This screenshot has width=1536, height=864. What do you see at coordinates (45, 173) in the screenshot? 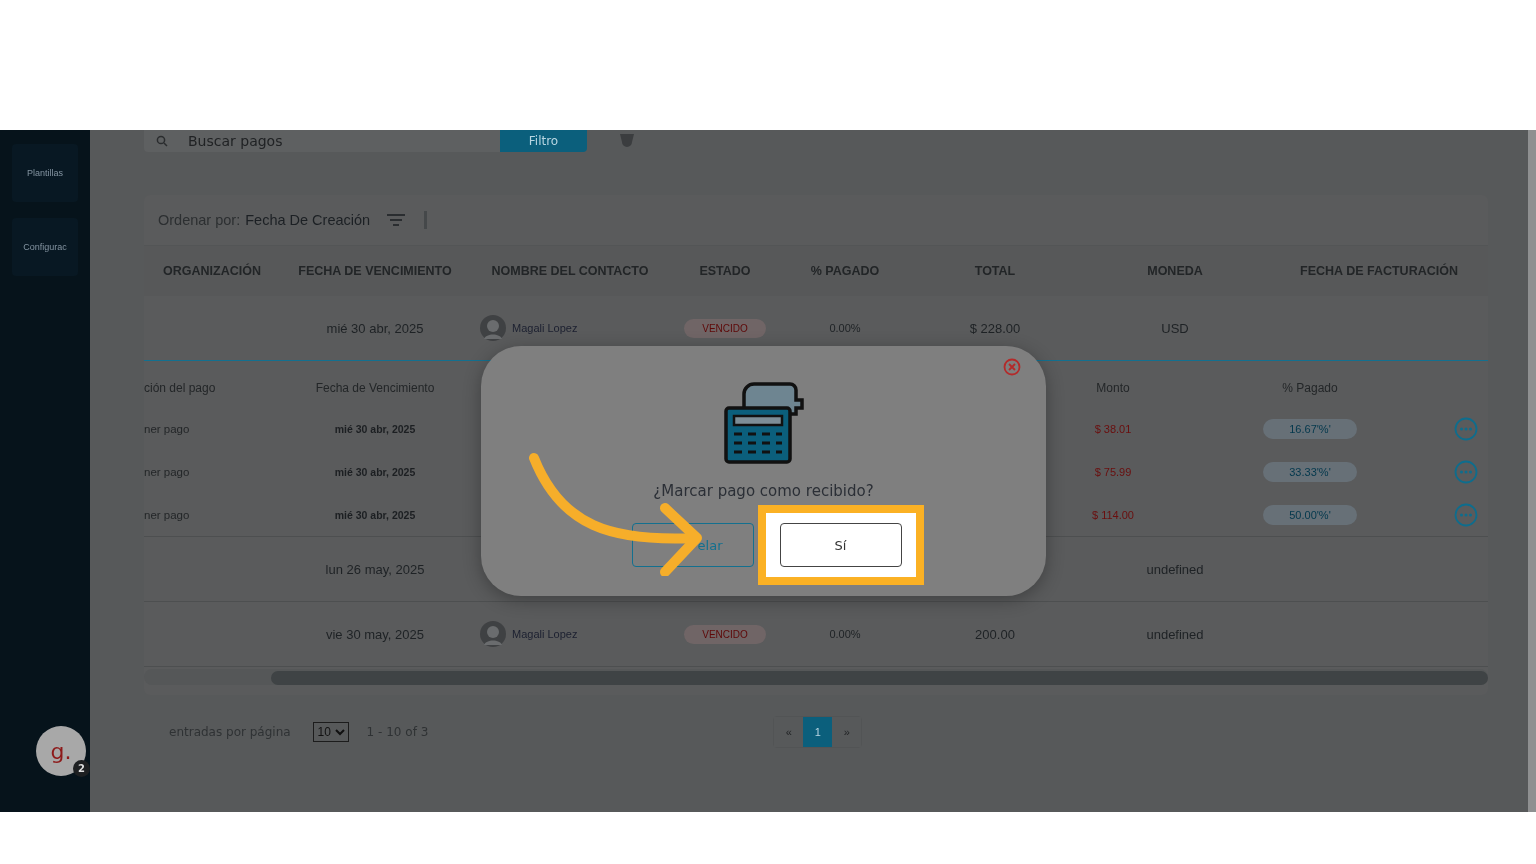
I see `sidebar-item: Plantillas` at bounding box center [45, 173].